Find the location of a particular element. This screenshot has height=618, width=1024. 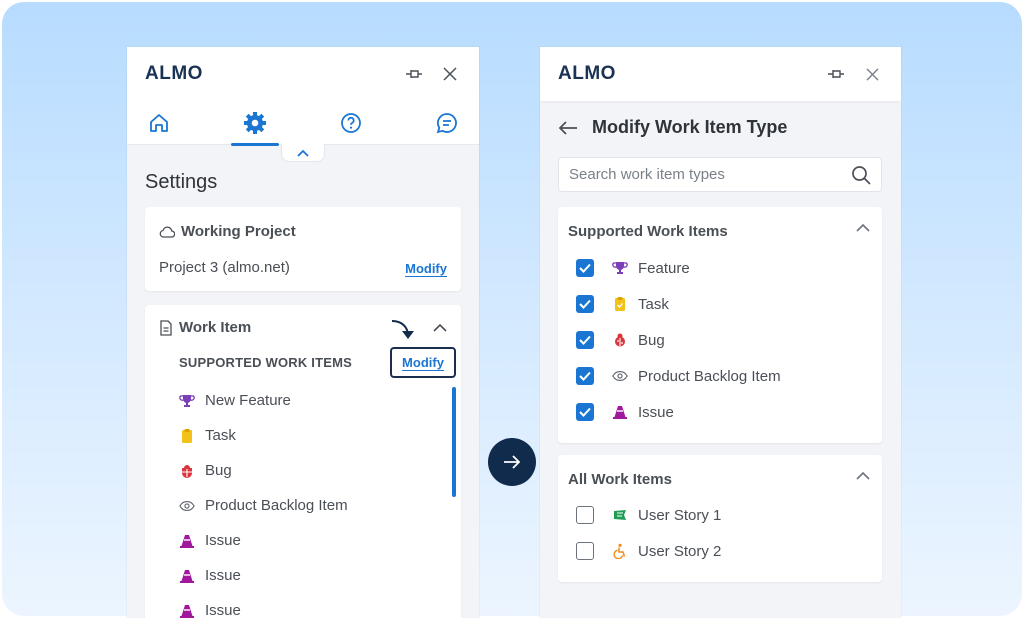

item-label: New Feature is located at coordinates (248, 400).